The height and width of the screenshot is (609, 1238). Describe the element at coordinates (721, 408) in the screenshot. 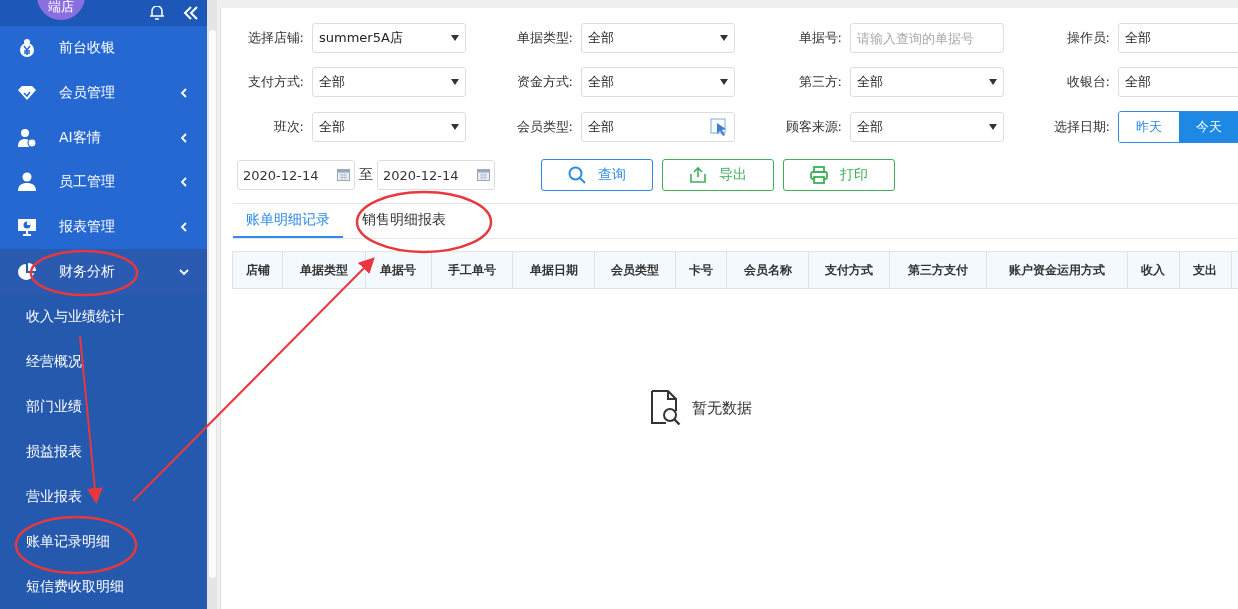

I see `empty-state-text: 暂无数据` at that location.